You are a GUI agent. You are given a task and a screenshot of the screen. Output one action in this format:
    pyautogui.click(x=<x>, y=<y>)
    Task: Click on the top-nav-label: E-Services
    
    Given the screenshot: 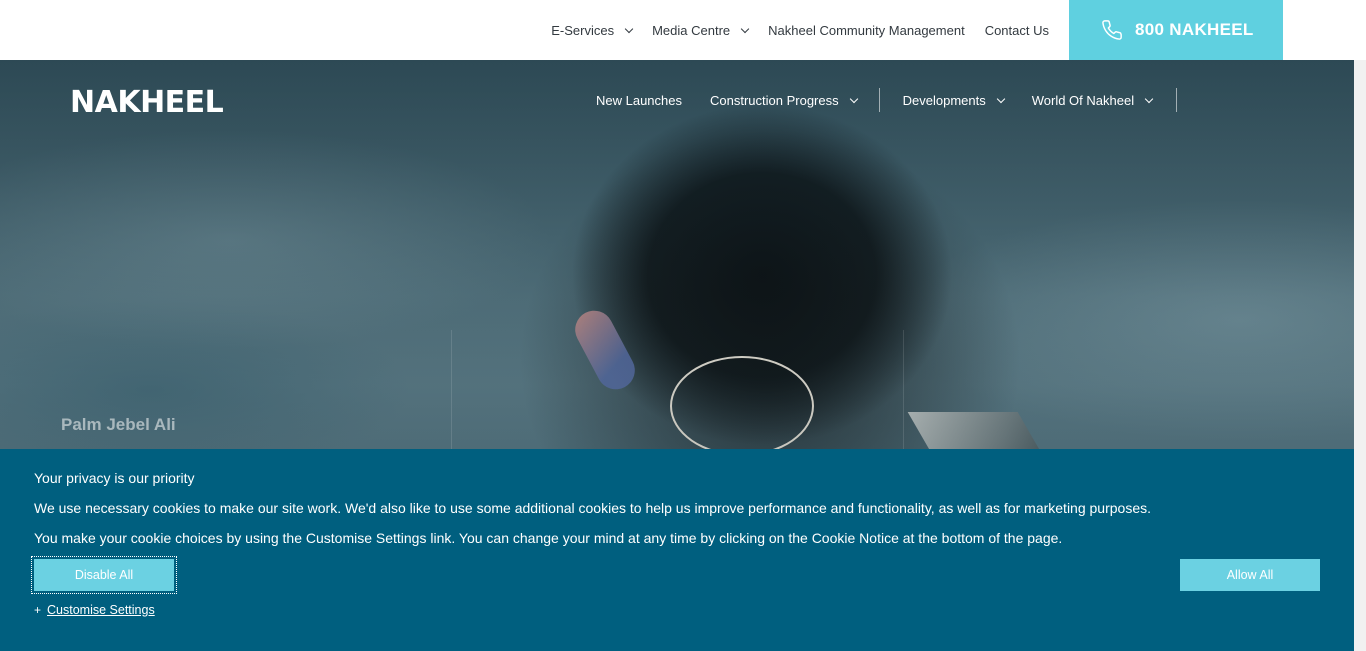 What is the action you would take?
    pyautogui.click(x=583, y=30)
    